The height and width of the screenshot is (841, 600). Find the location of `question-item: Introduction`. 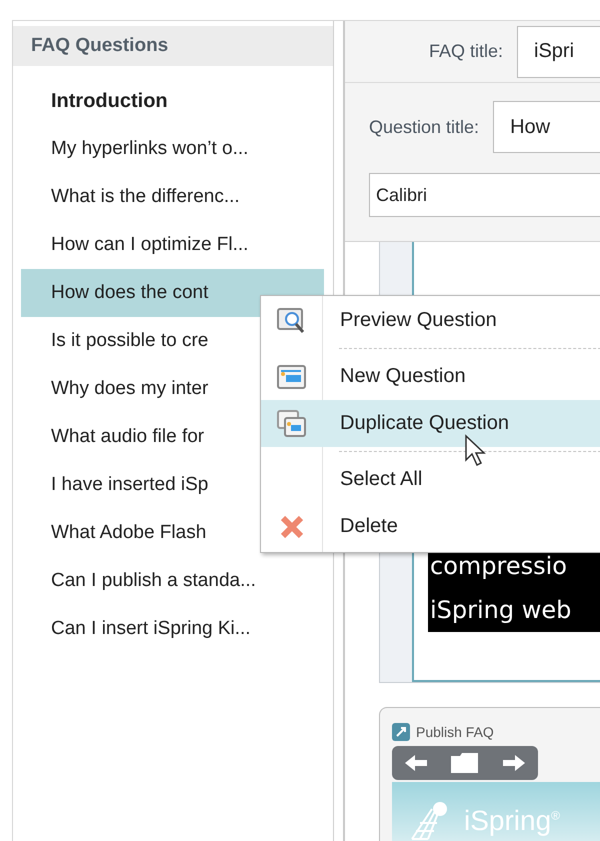

question-item: Introduction is located at coordinates (172, 101).